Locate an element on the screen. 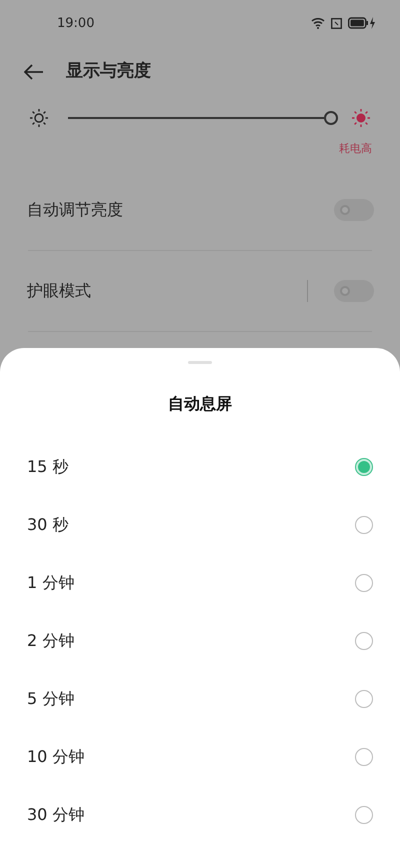 Image resolution: width=400 pixels, height=844 pixels. battery-charging-icon is located at coordinates (362, 23).